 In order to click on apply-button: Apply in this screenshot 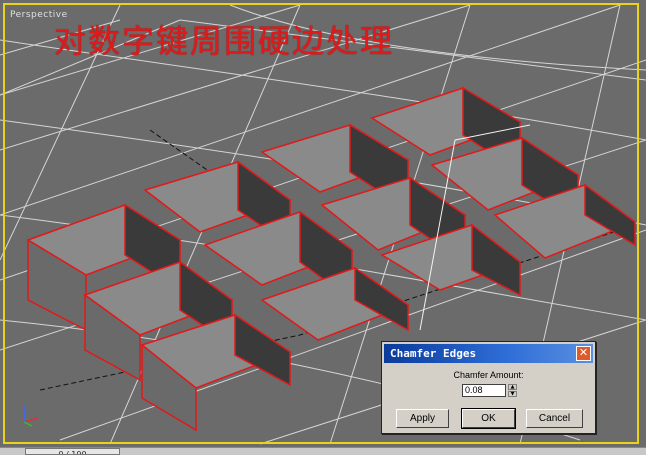, I will do `click(422, 418)`.